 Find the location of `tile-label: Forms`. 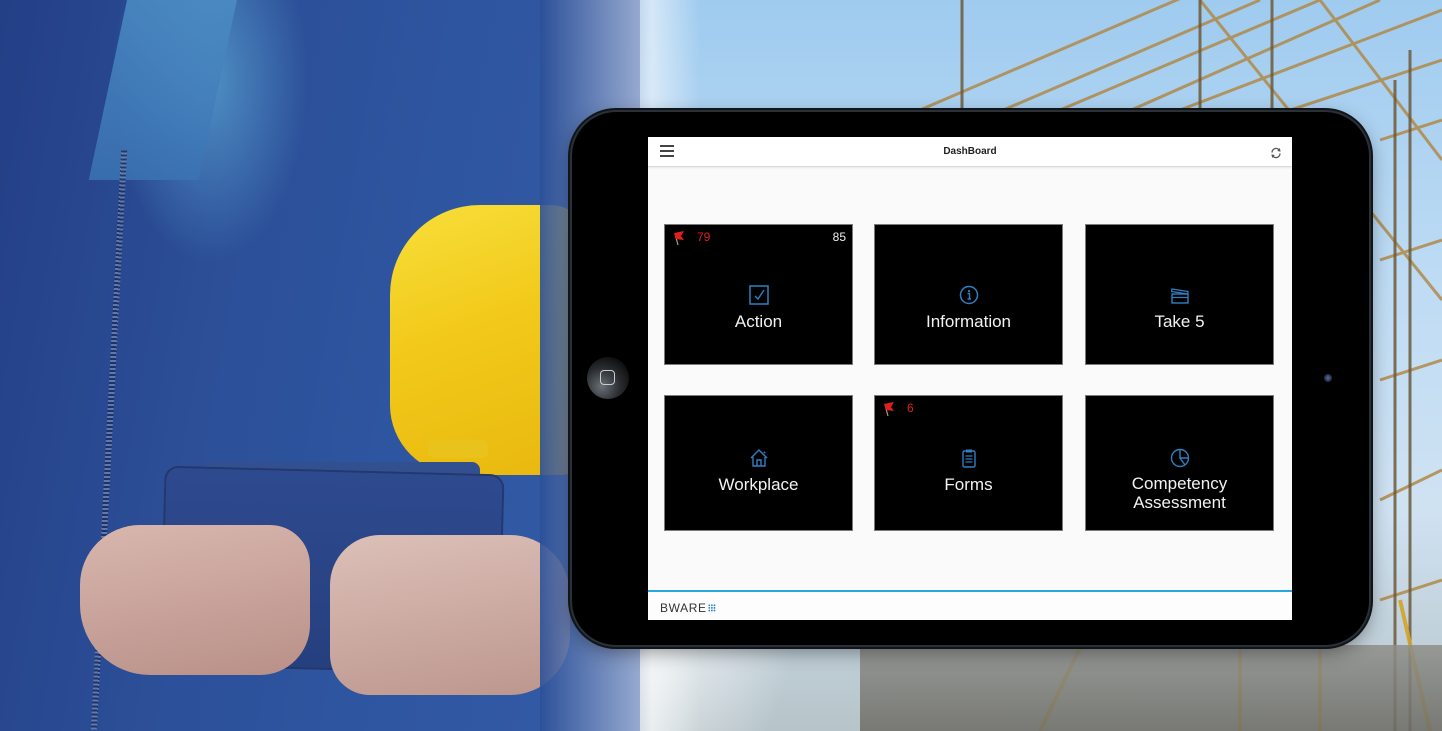

tile-label: Forms is located at coordinates (968, 484).